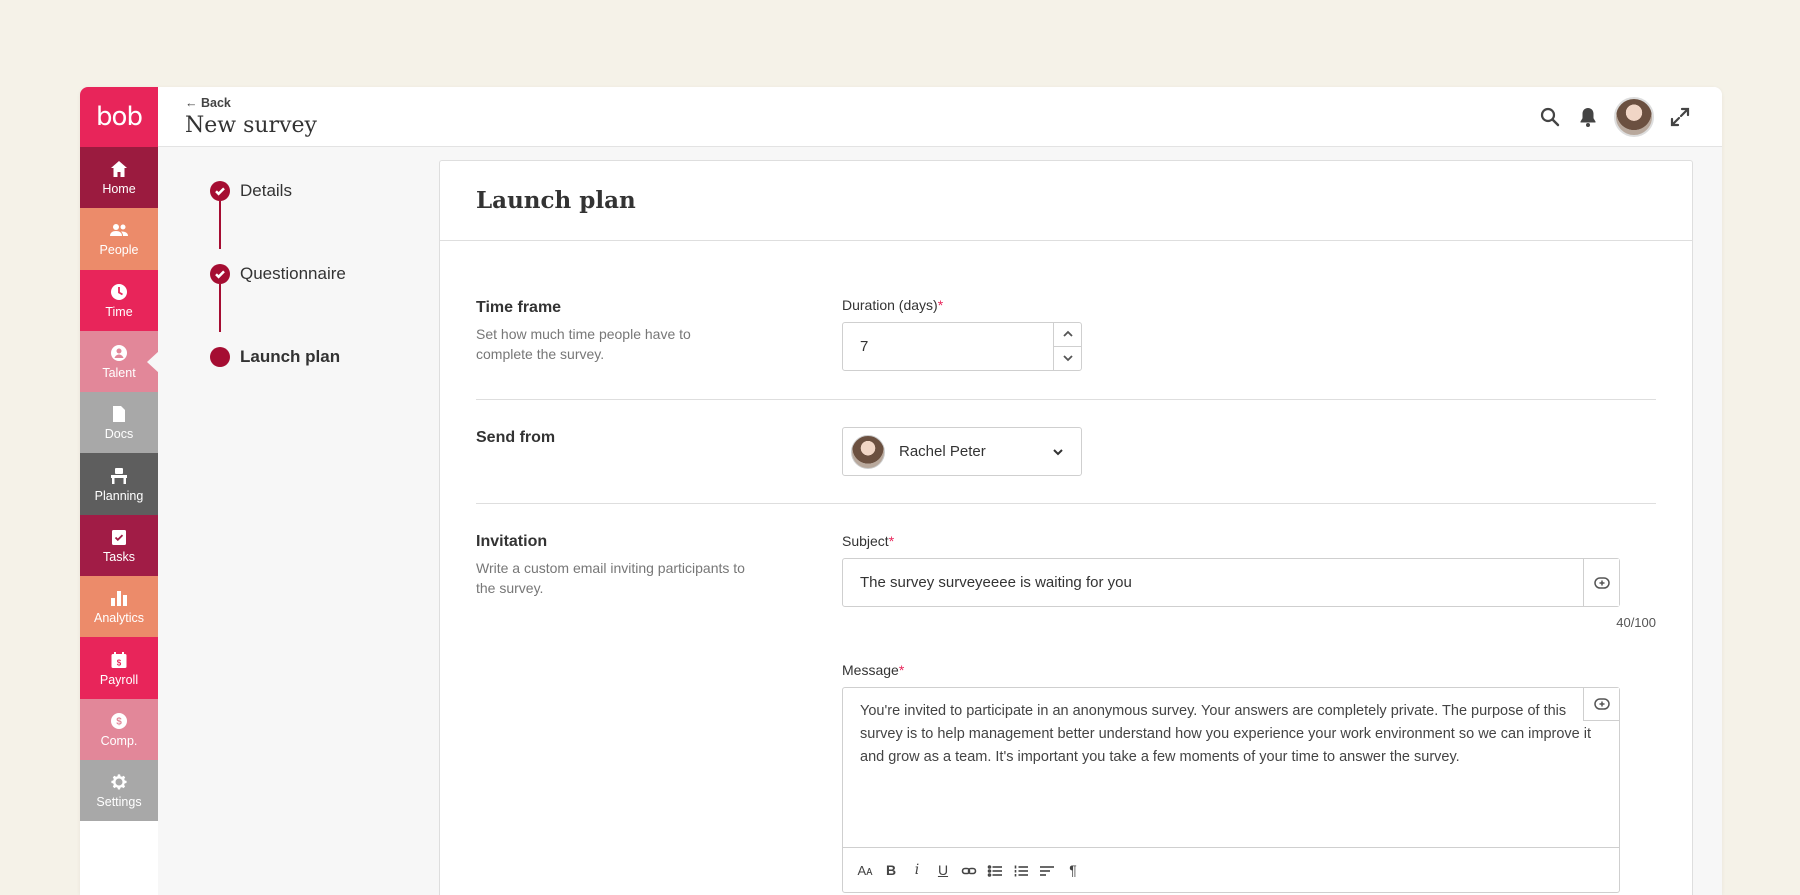  What do you see at coordinates (1680, 117) in the screenshot?
I see `expand-icon` at bounding box center [1680, 117].